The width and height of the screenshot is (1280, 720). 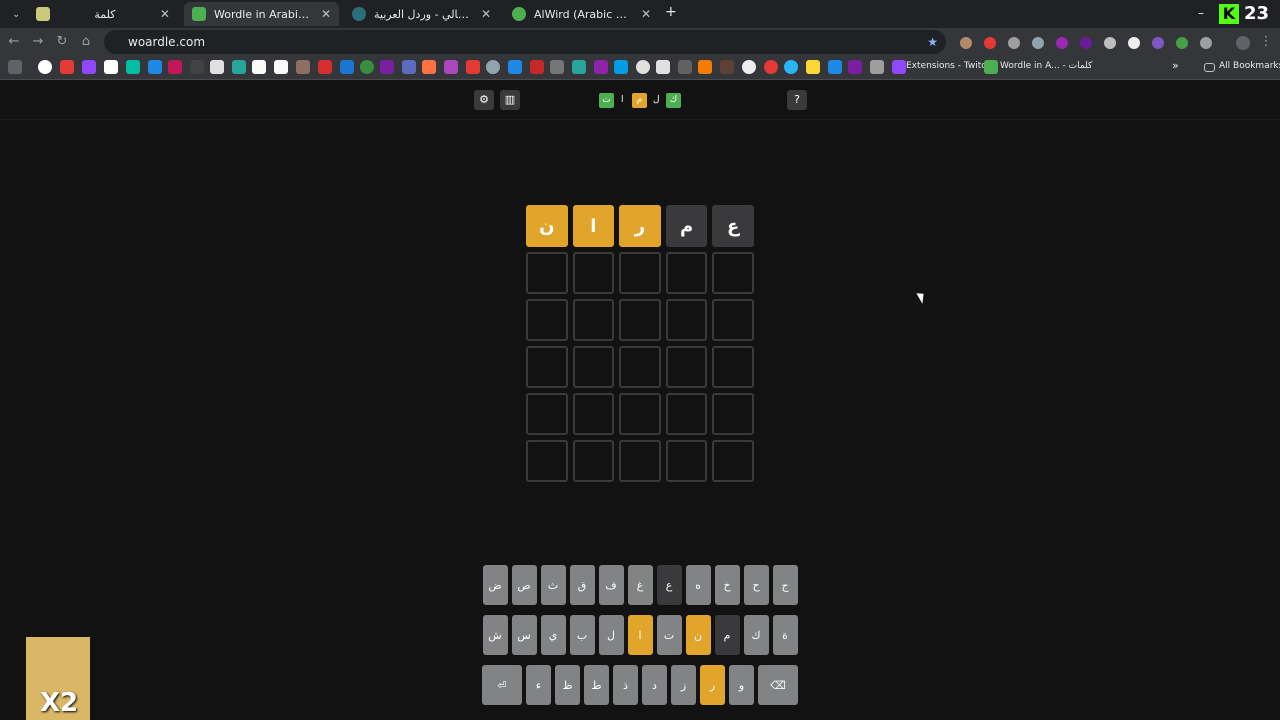 What do you see at coordinates (683, 685) in the screenshot?
I see `key-button: ز` at bounding box center [683, 685].